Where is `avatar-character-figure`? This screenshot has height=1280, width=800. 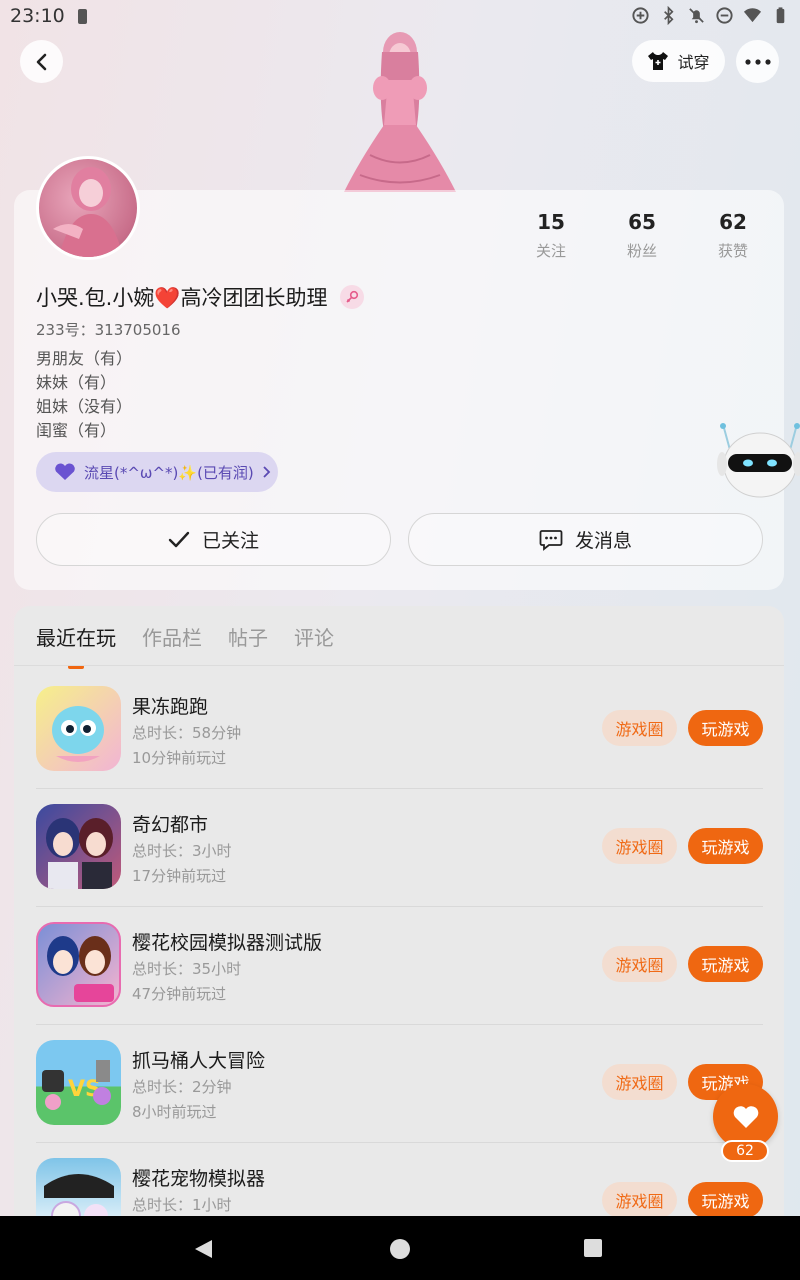
avatar-character-figure is located at coordinates (400, 112).